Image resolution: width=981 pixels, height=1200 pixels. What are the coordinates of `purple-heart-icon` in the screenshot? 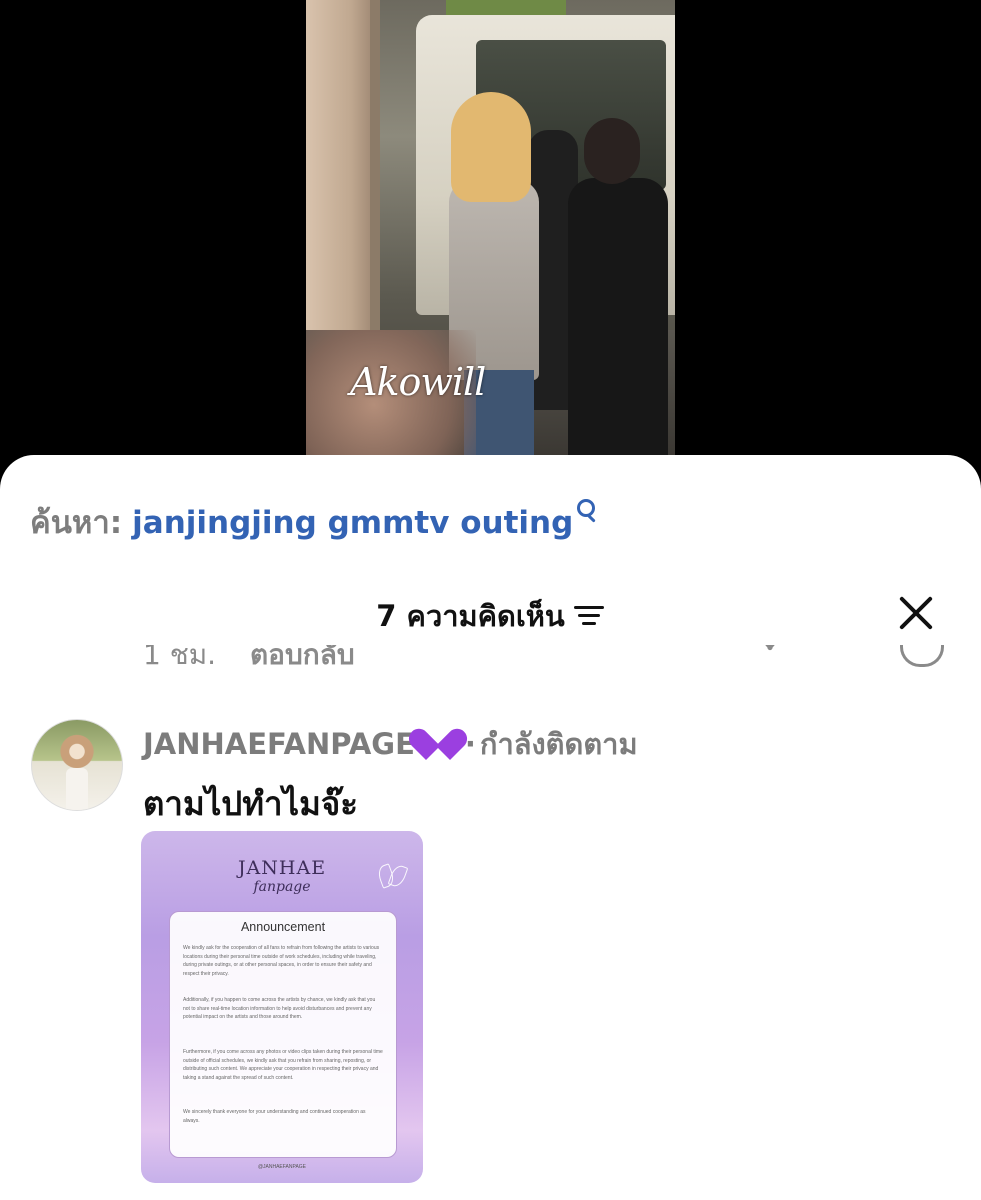 It's located at (438, 742).